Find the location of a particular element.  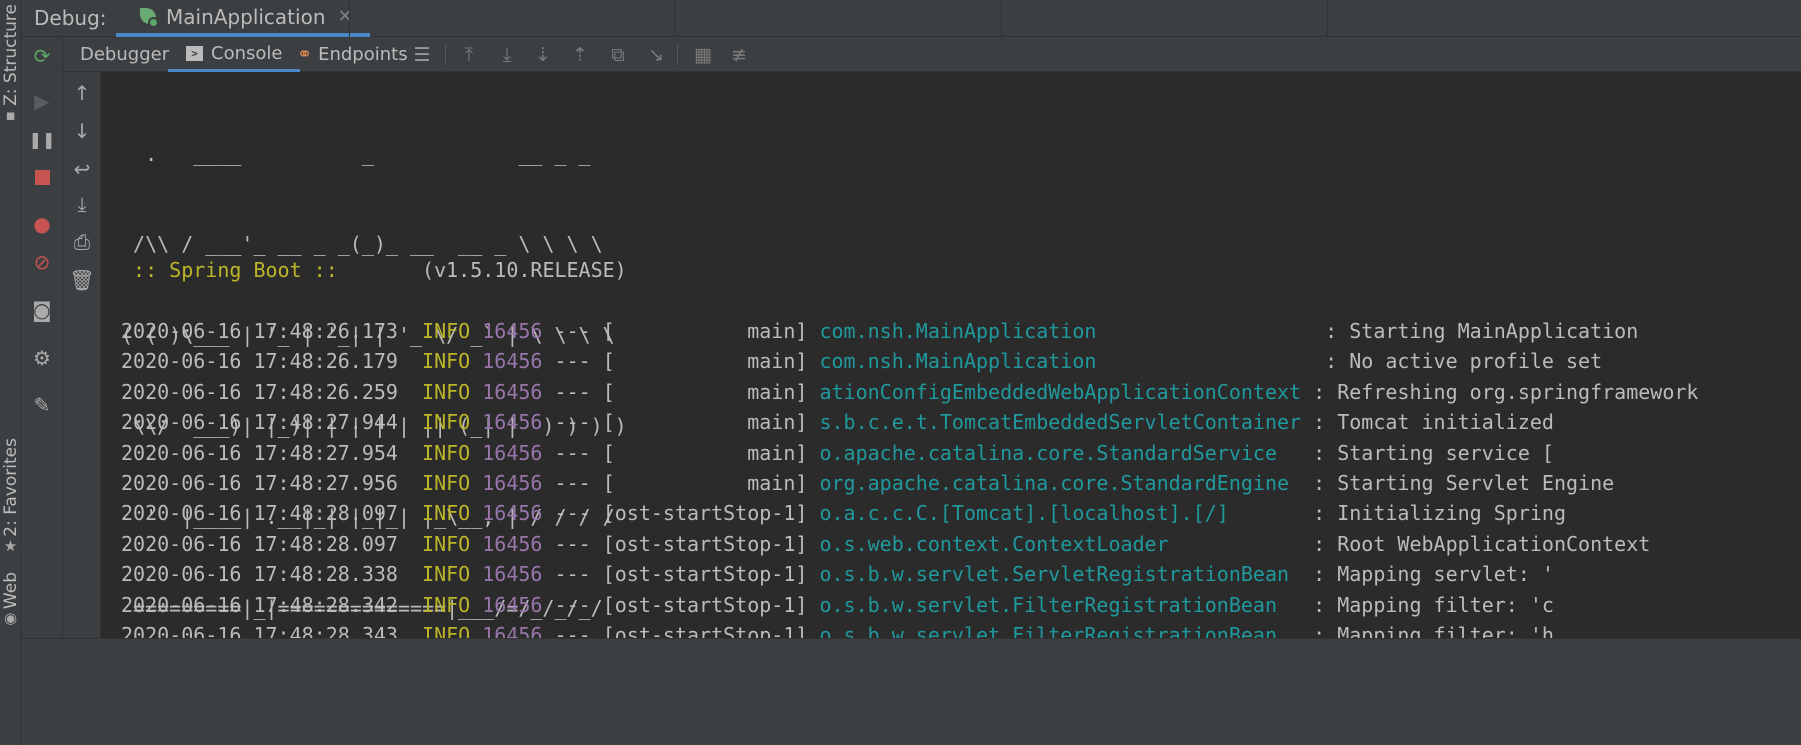

tab-endpoints: ⚭ Endpoints is located at coordinates (352, 54).